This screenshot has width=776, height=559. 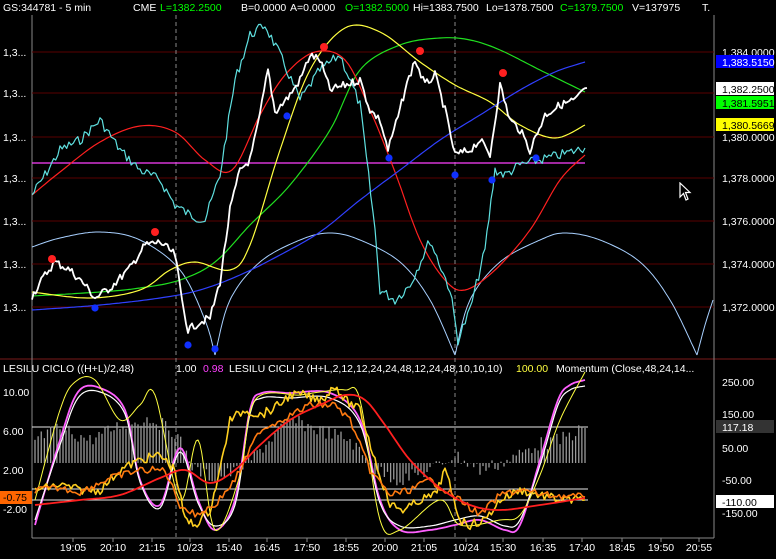 What do you see at coordinates (622, 548) in the screenshot?
I see `time-tick: 18:45` at bounding box center [622, 548].